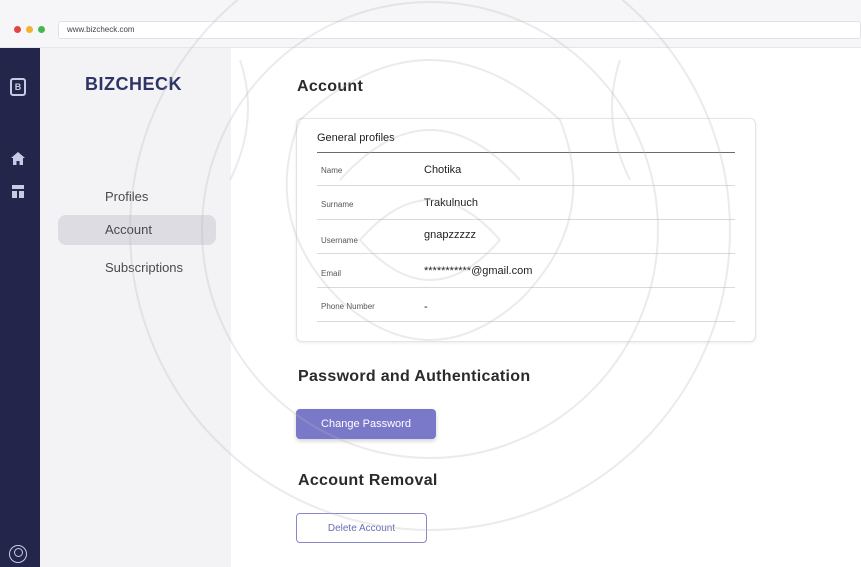 The image size is (861, 567). What do you see at coordinates (330, 86) in the screenshot?
I see `account-heading: Account` at bounding box center [330, 86].